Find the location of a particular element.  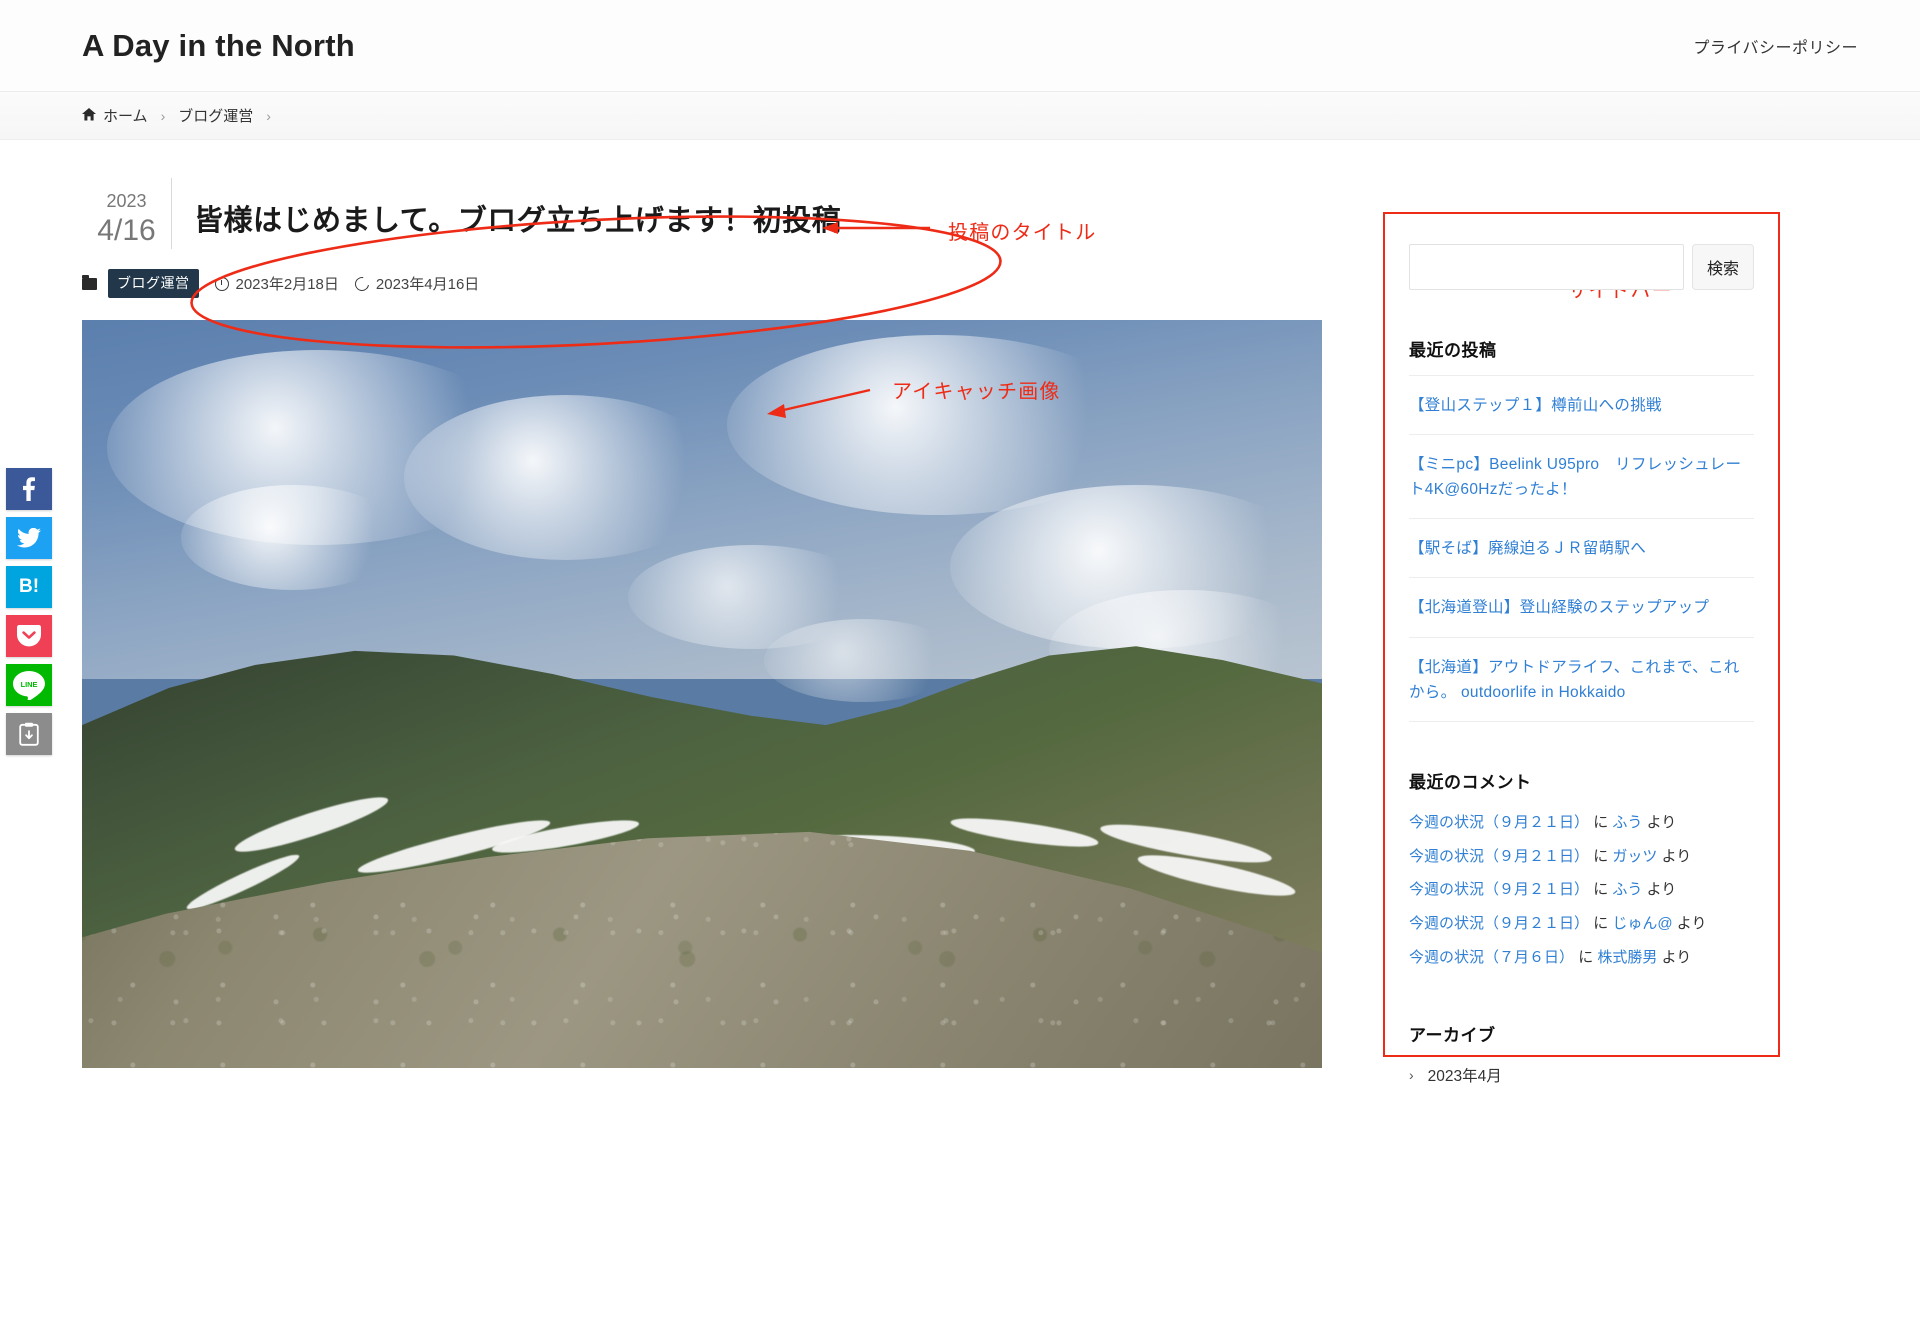

published-date: 2023年2月18日 is located at coordinates (287, 285).